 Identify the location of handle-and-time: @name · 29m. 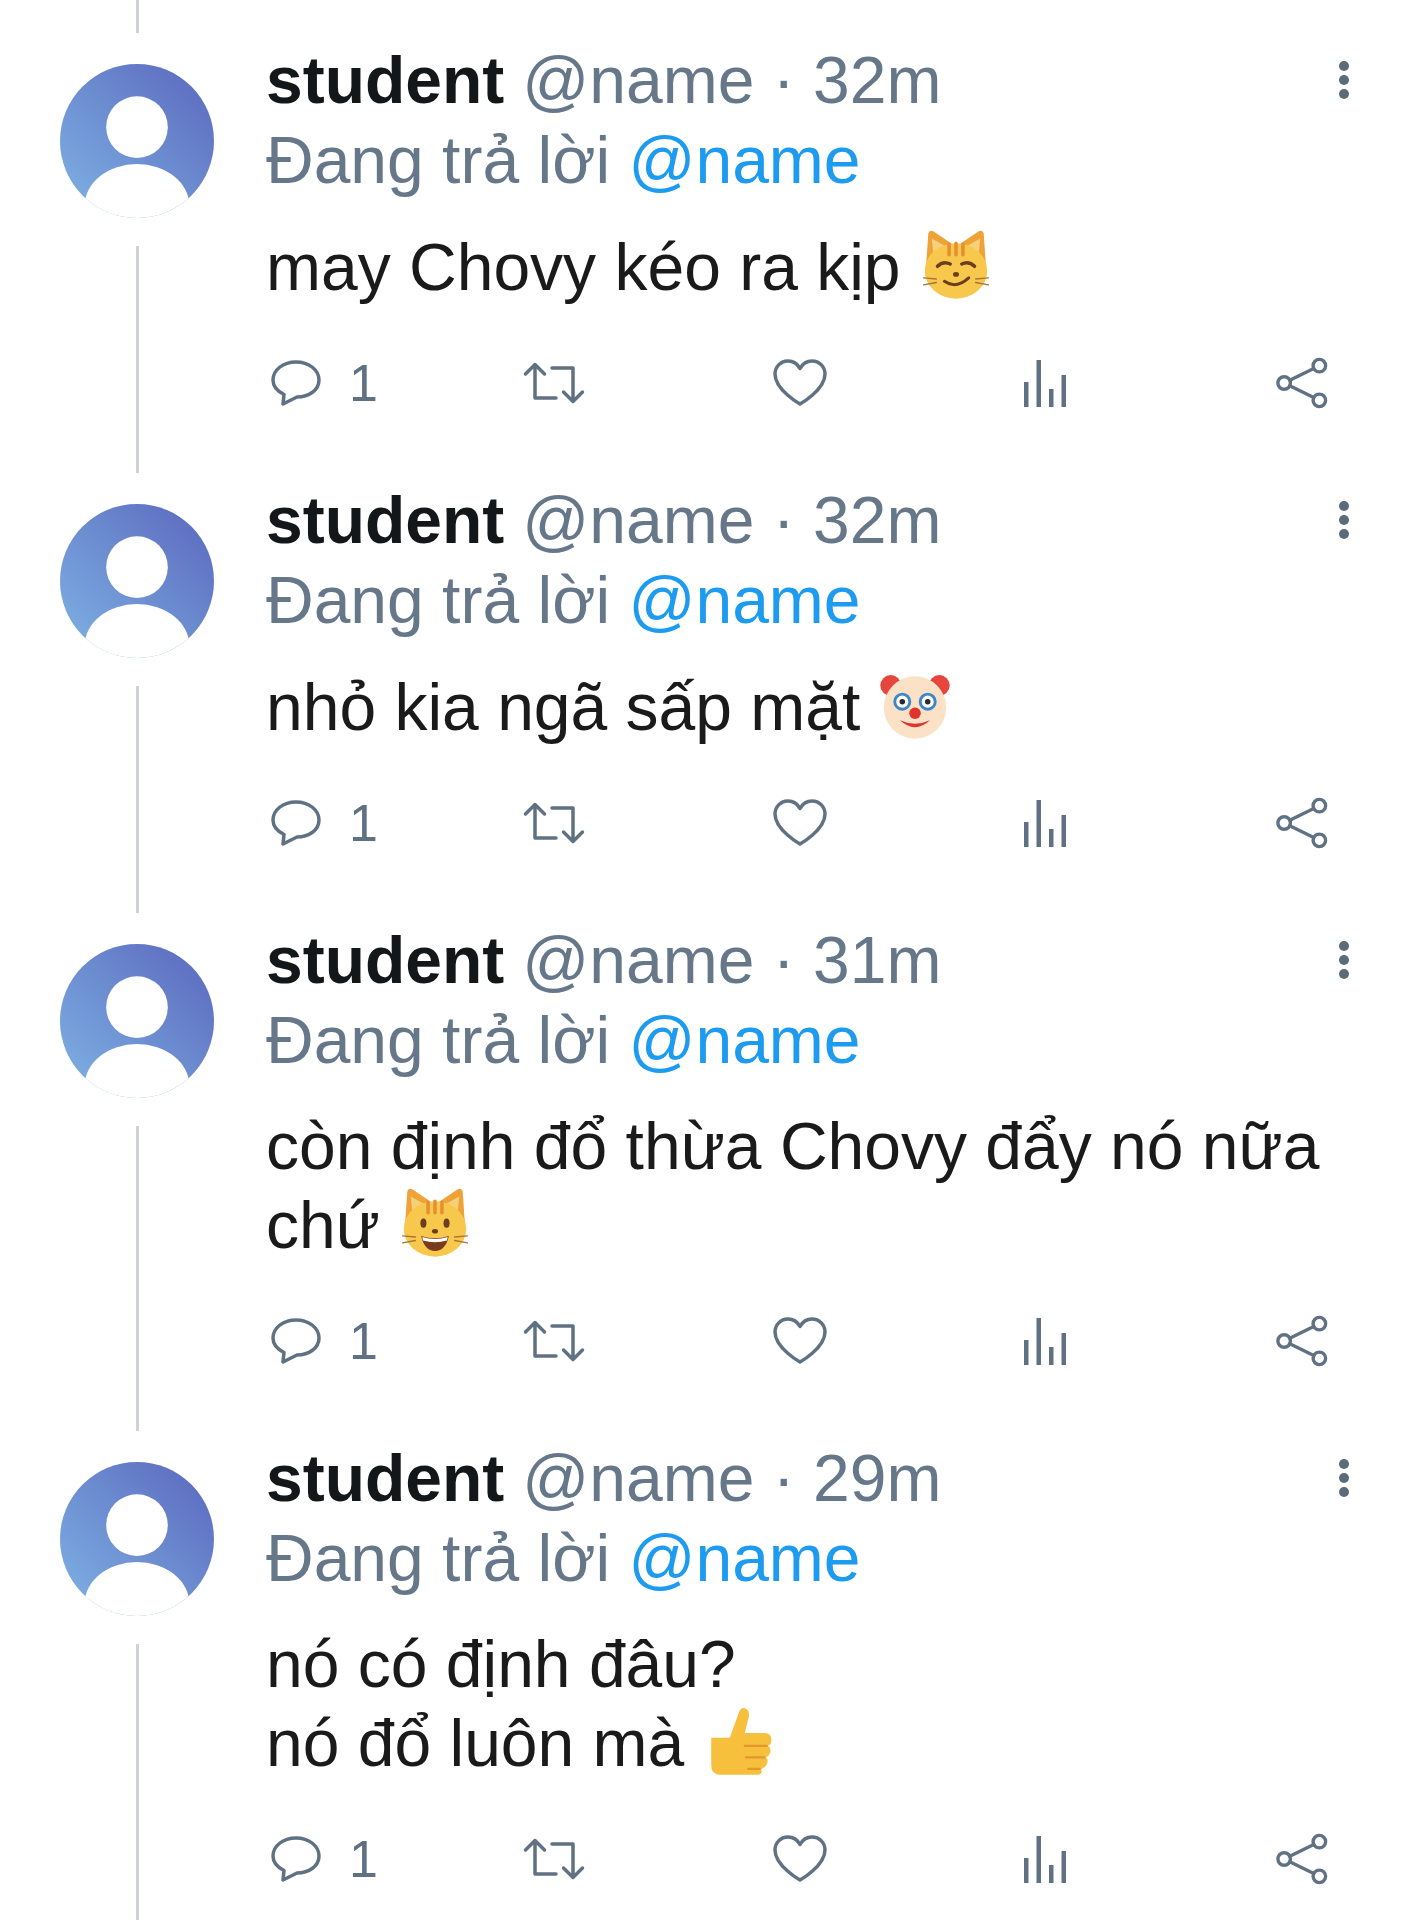
(732, 1478).